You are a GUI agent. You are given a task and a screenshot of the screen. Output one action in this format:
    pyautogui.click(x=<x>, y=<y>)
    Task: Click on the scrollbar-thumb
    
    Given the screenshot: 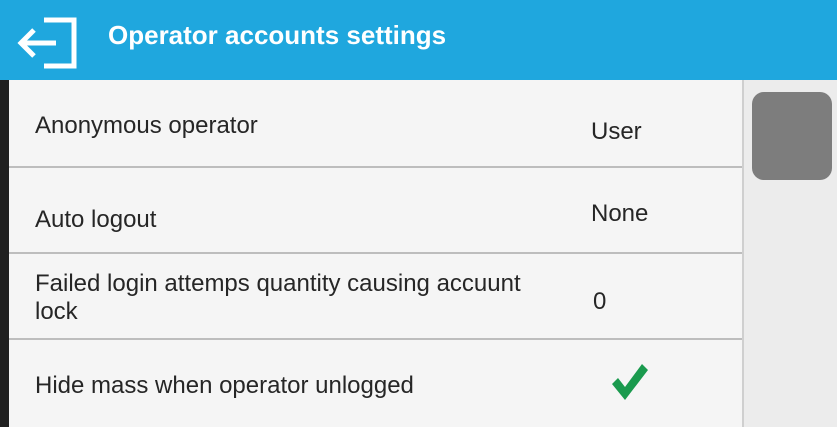 What is the action you would take?
    pyautogui.click(x=792, y=136)
    